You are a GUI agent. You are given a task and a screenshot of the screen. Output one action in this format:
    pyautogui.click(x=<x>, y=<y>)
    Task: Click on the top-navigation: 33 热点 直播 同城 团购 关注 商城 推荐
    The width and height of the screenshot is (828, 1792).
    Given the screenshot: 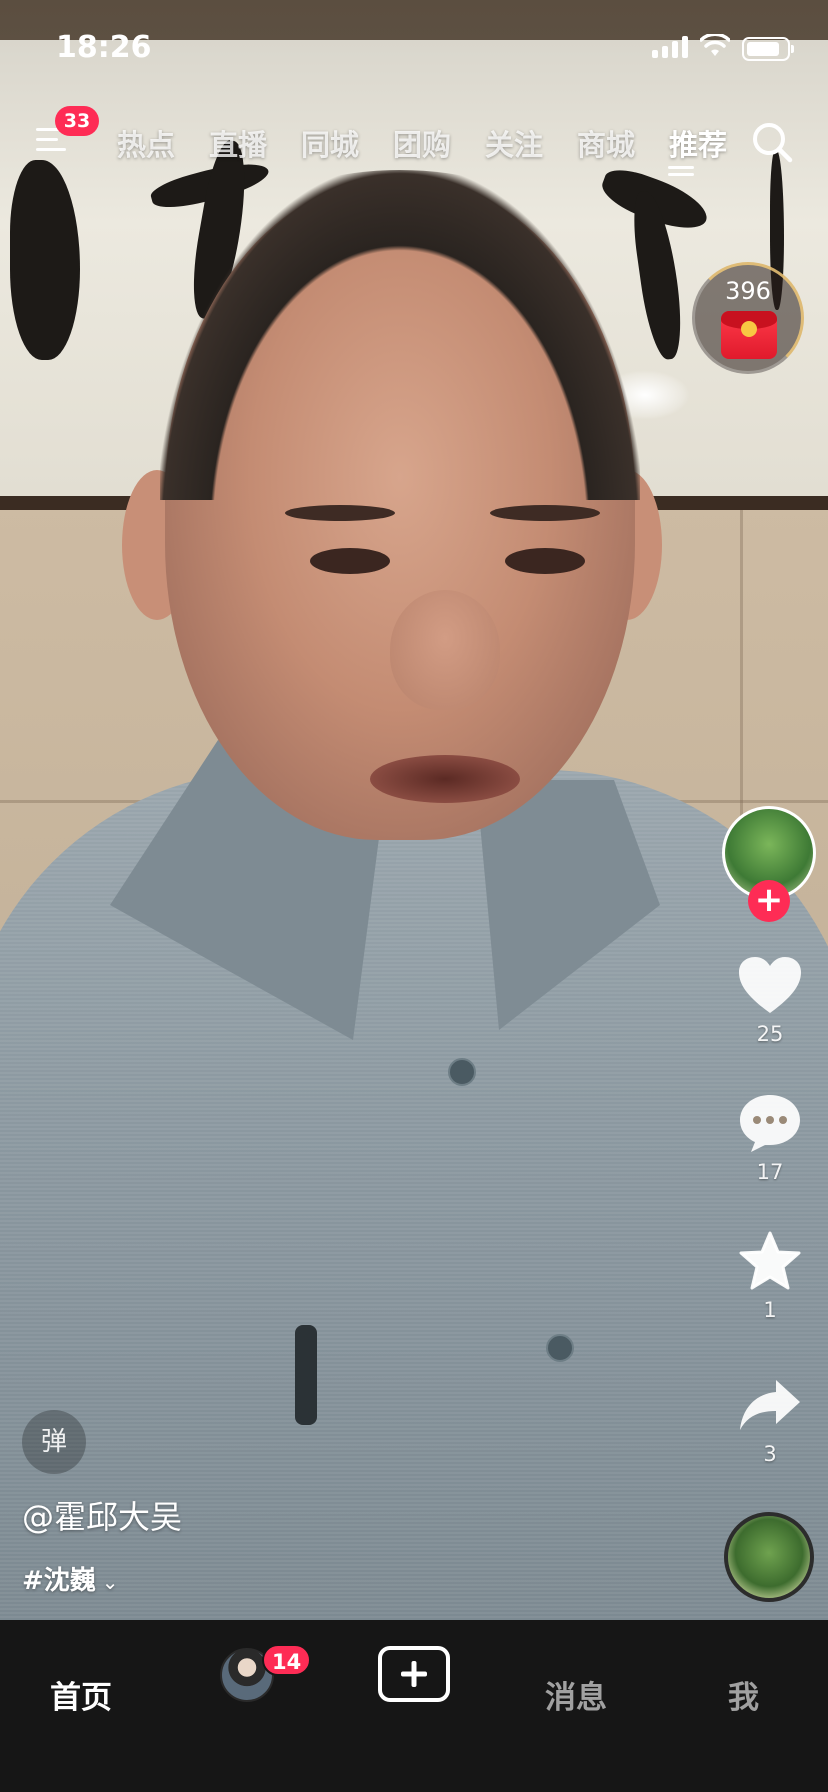 What is the action you would take?
    pyautogui.click(x=414, y=140)
    